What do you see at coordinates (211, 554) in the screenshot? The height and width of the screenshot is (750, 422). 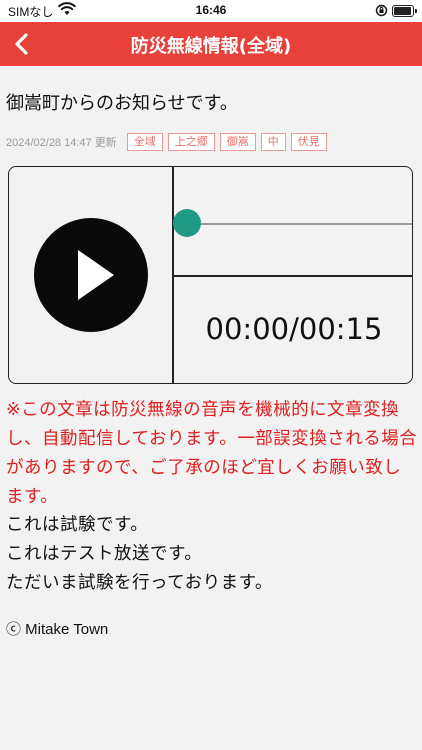 I see `message-body: これは試験です。 これはテスト放送です。 ただいま試験を行っております。` at bounding box center [211, 554].